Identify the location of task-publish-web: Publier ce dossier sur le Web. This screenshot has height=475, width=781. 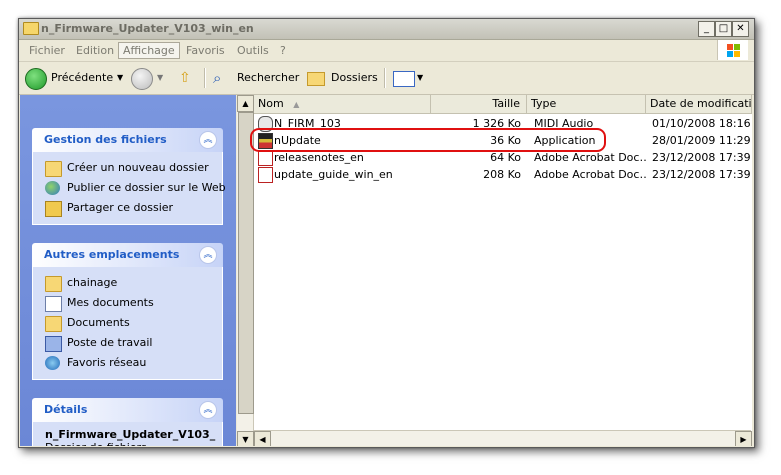
(129, 188).